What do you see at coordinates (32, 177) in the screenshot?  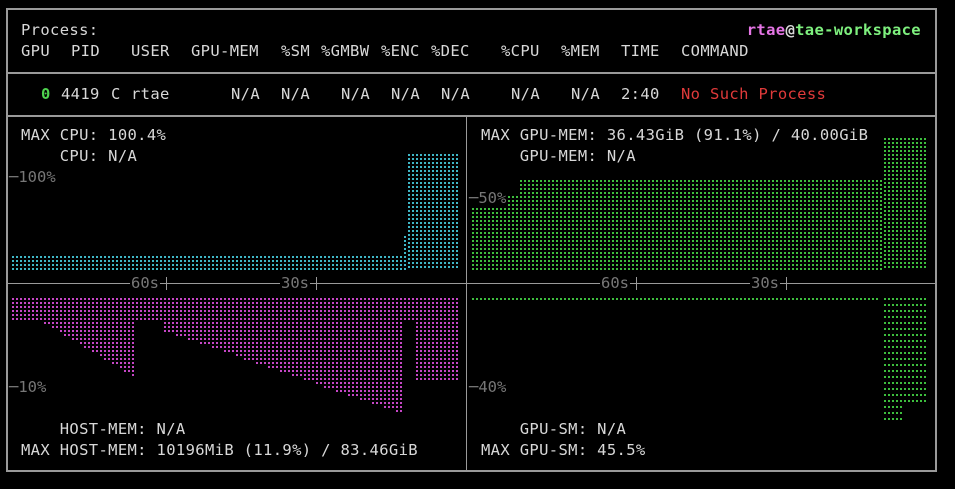 I see `cpu-y-marker: ─100%` at bounding box center [32, 177].